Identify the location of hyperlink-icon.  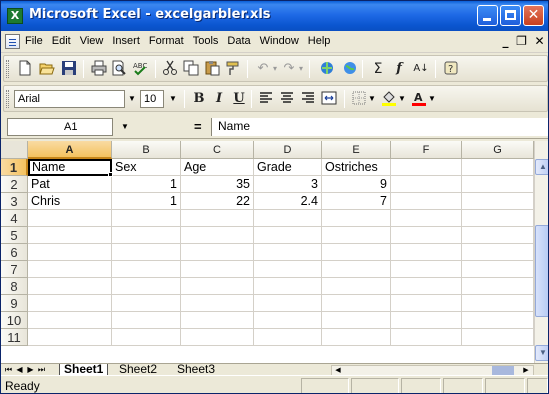
(327, 69).